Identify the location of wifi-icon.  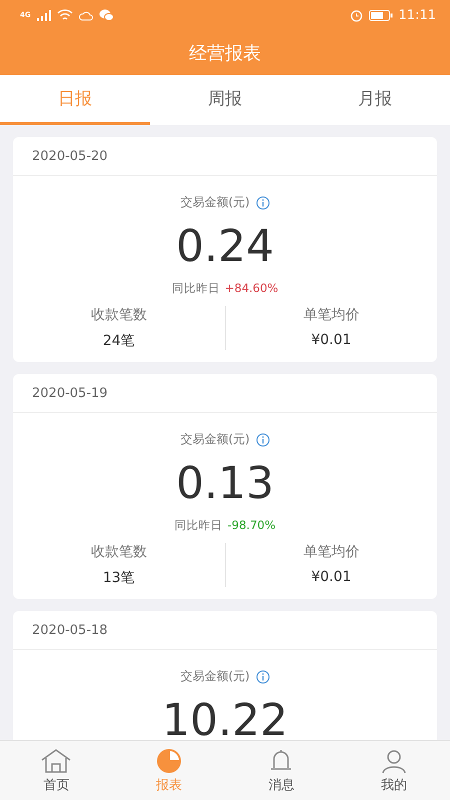
(64, 15).